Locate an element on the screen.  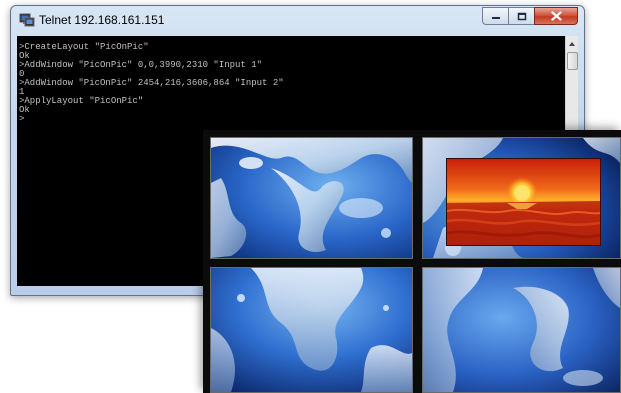
close-button is located at coordinates (556, 16).